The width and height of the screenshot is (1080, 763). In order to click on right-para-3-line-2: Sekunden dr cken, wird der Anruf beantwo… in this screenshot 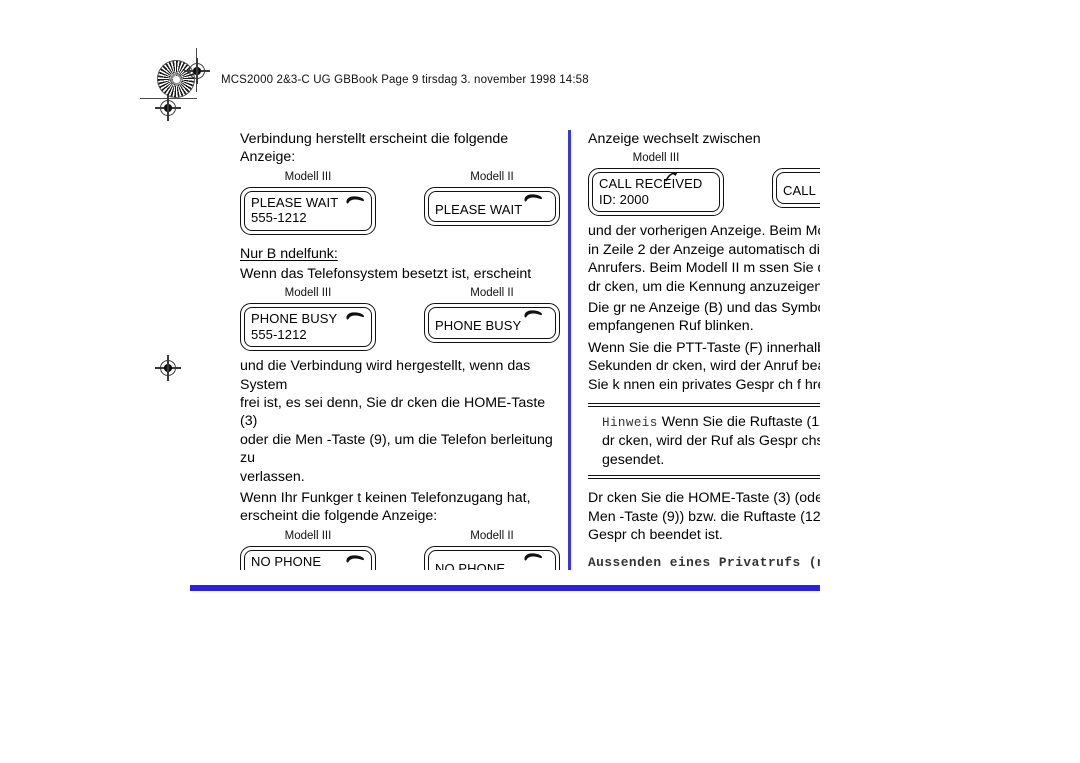, I will do `click(704, 366)`.